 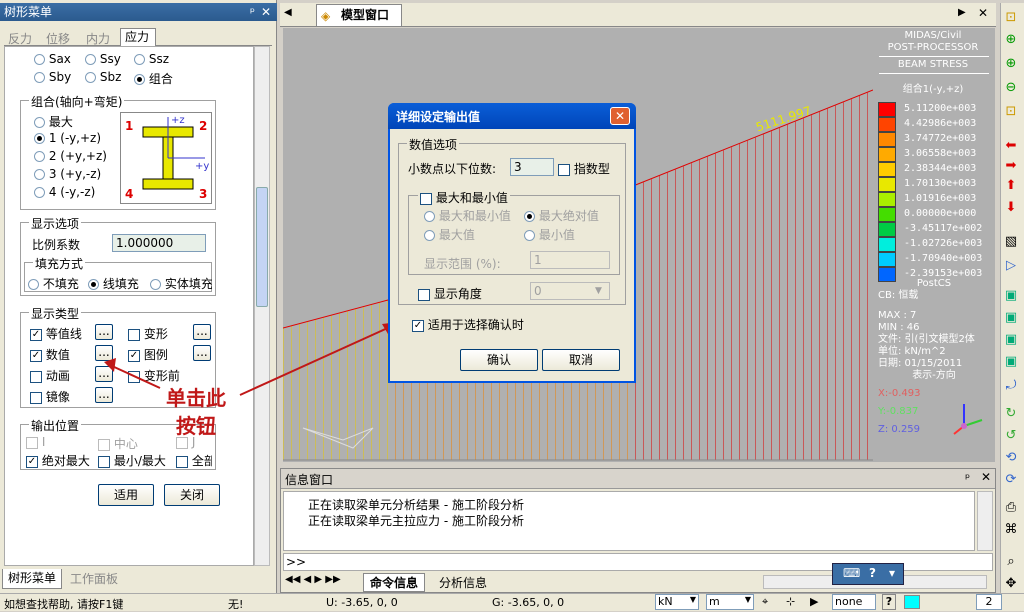 What do you see at coordinates (1011, 146) in the screenshot?
I see `pan-left-icon: ⬅` at bounding box center [1011, 146].